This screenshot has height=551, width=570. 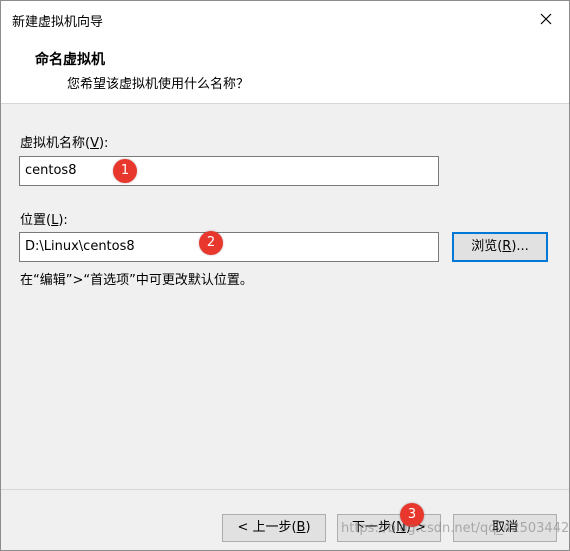 I want to click on close-icon, so click(x=546, y=19).